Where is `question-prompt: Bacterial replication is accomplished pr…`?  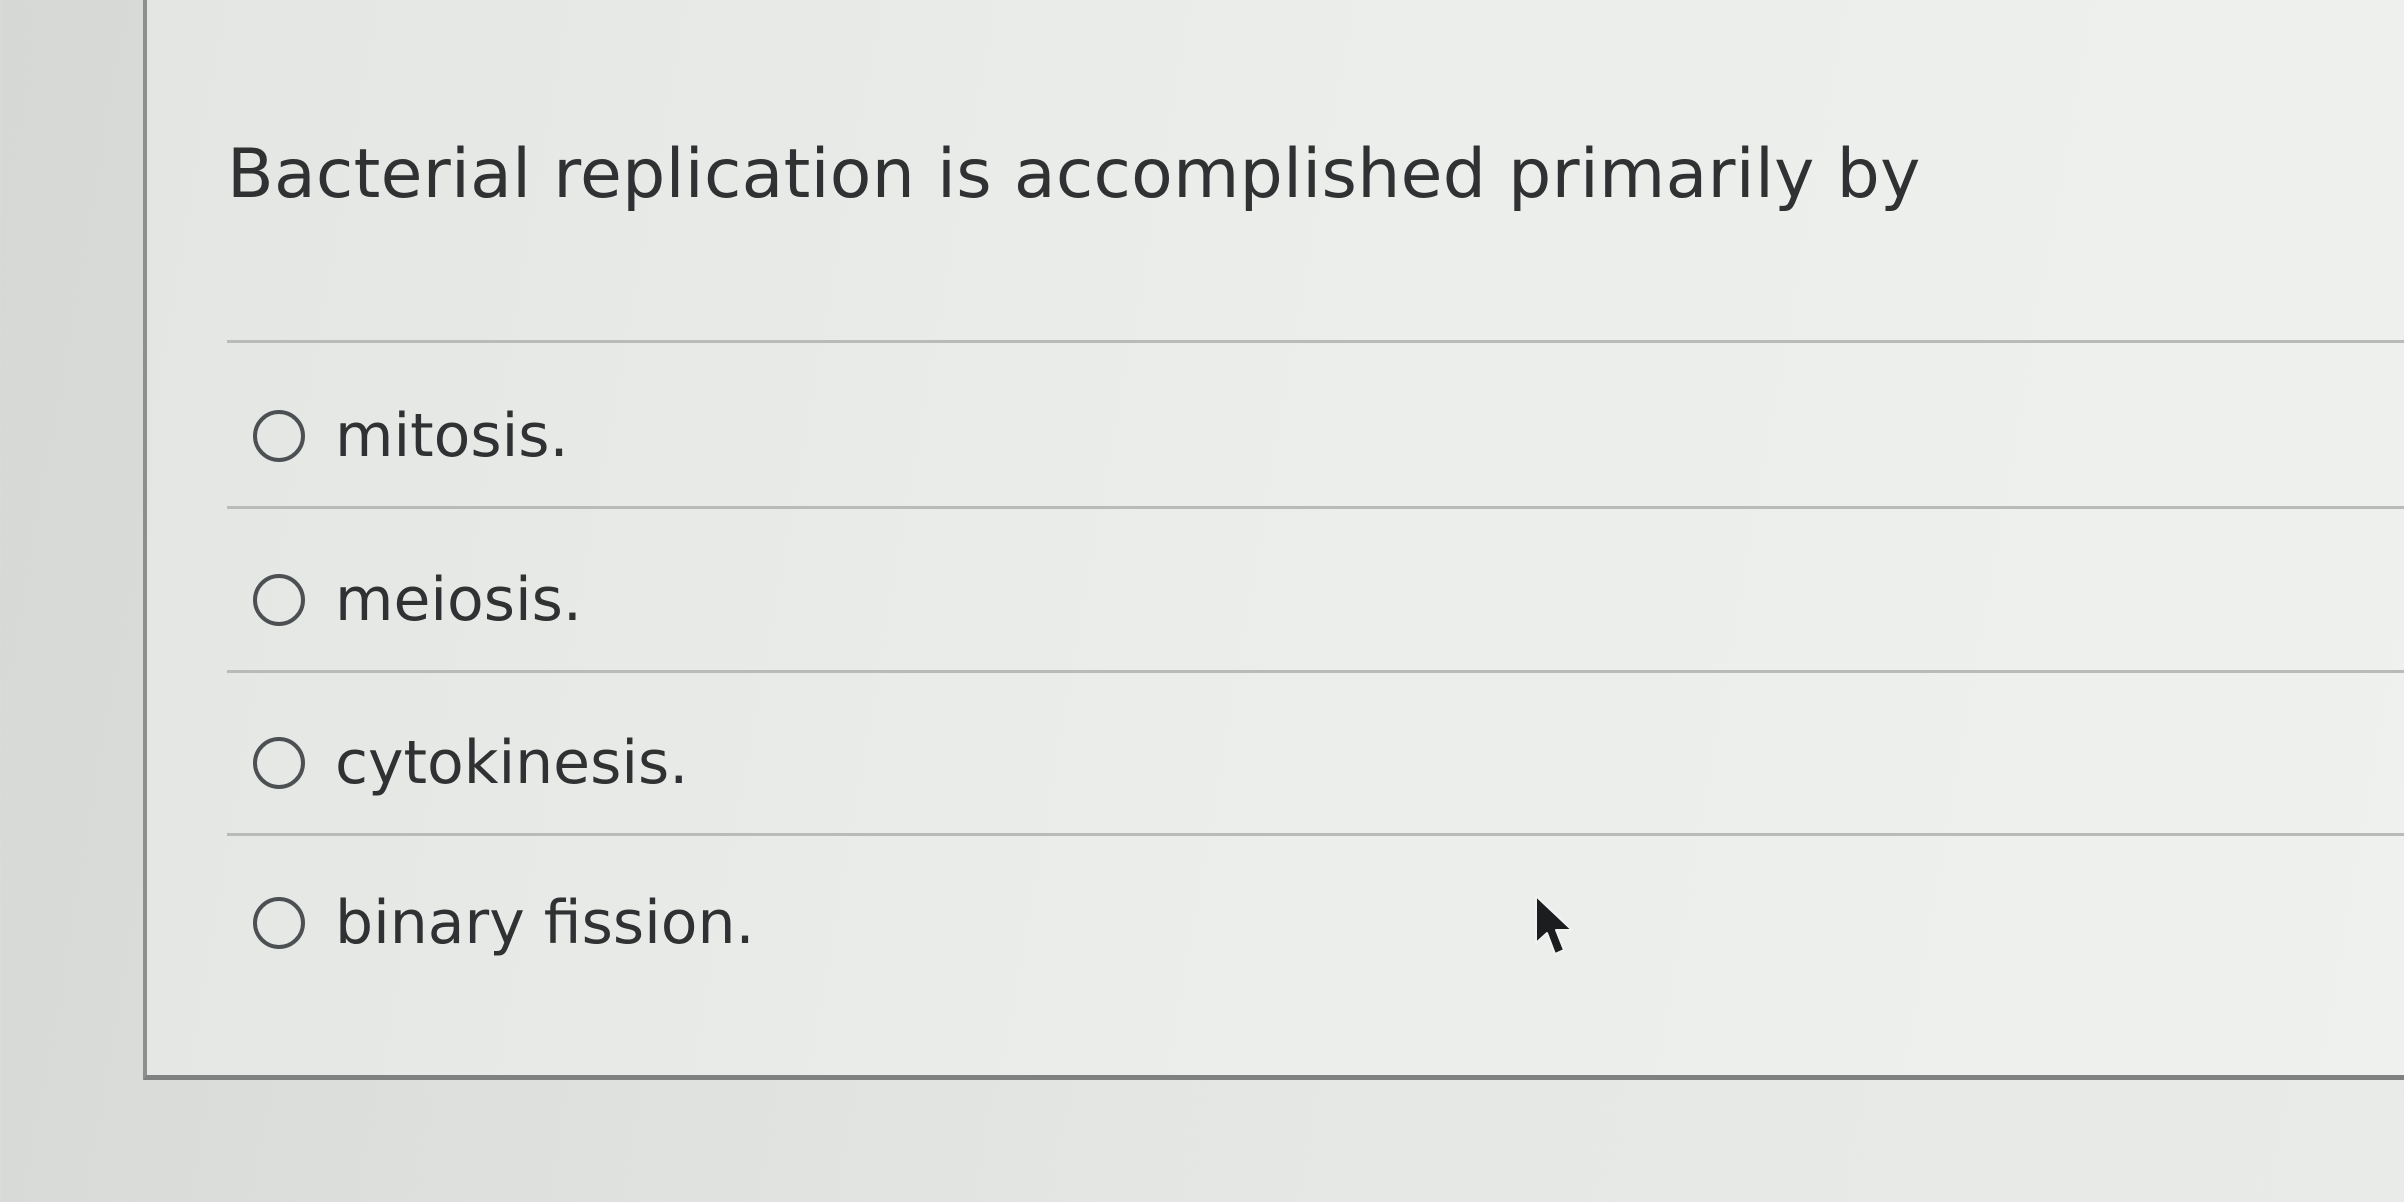 question-prompt: Bacterial replication is accomplished pr… is located at coordinates (1074, 174).